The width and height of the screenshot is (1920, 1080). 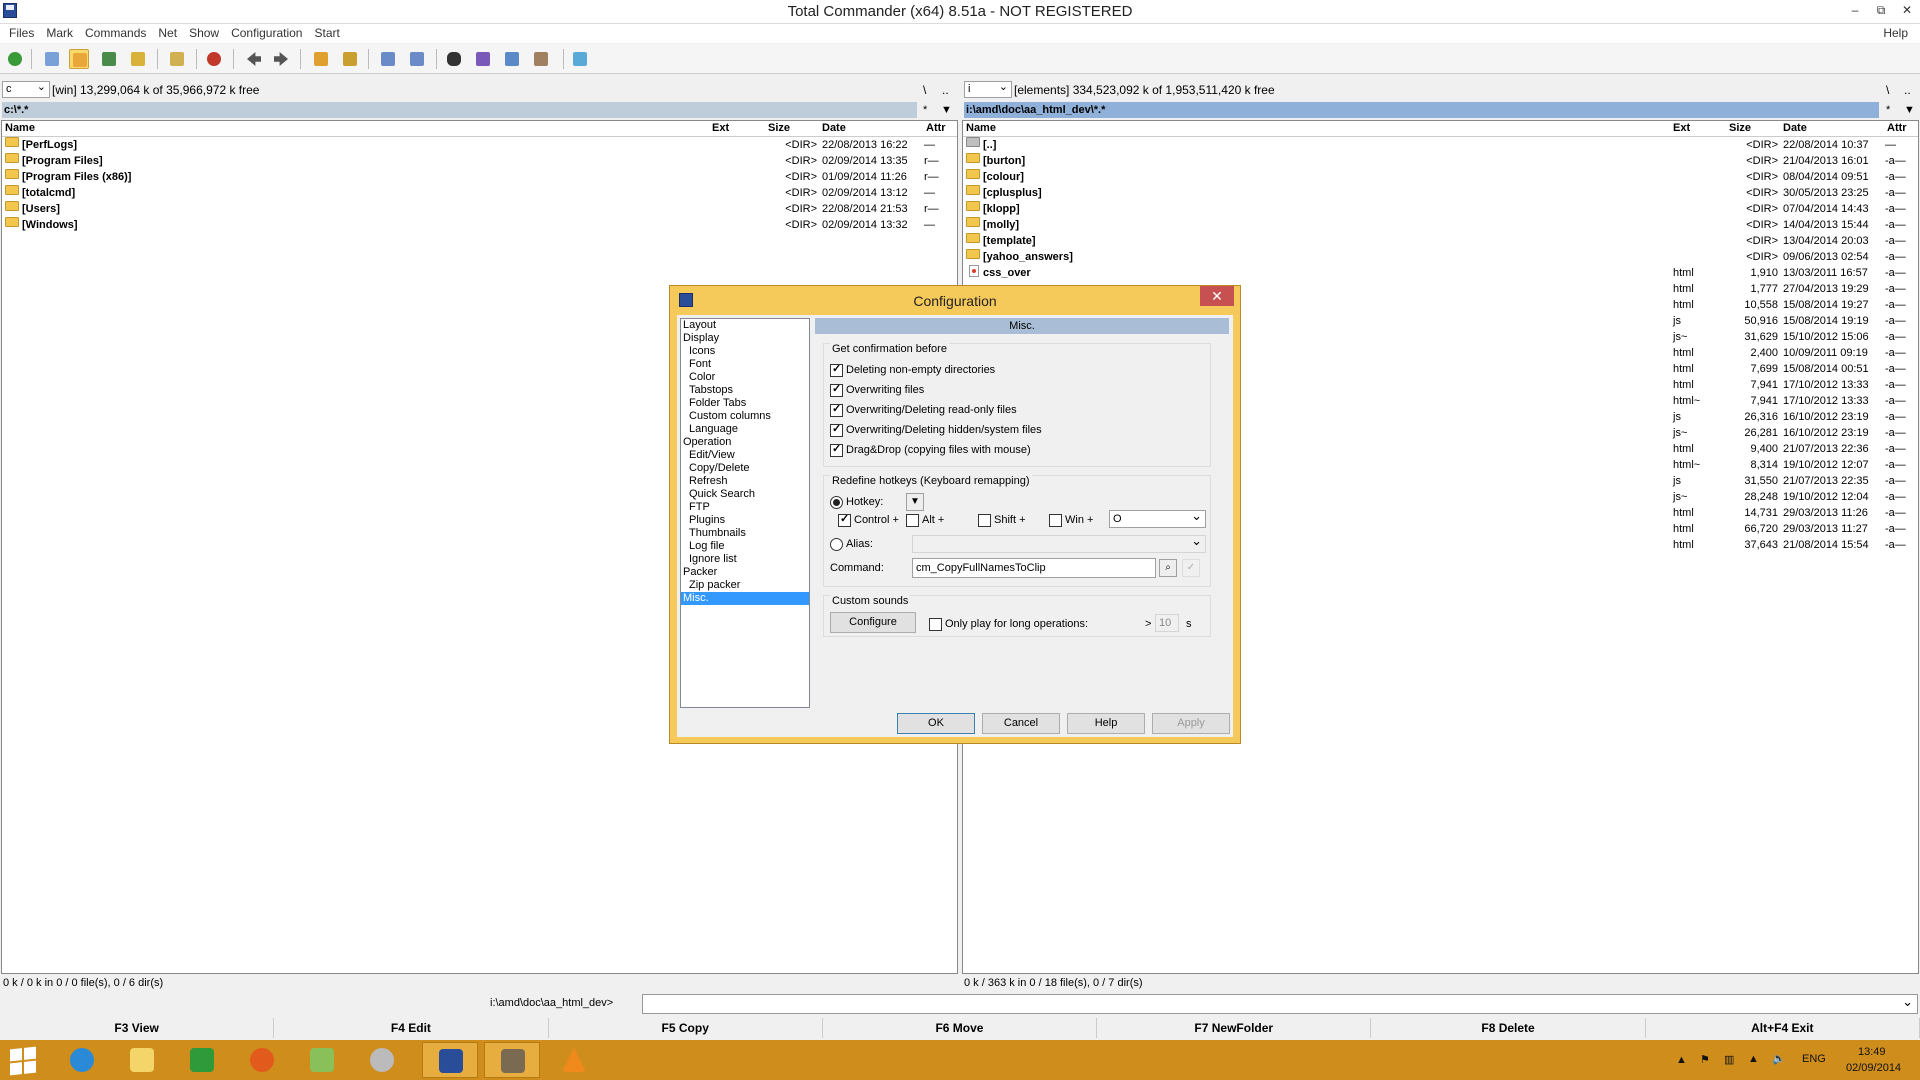 I want to click on table-row: [Users] <DIR> 22/08/2014 21:53 r—, so click(x=479, y=209).